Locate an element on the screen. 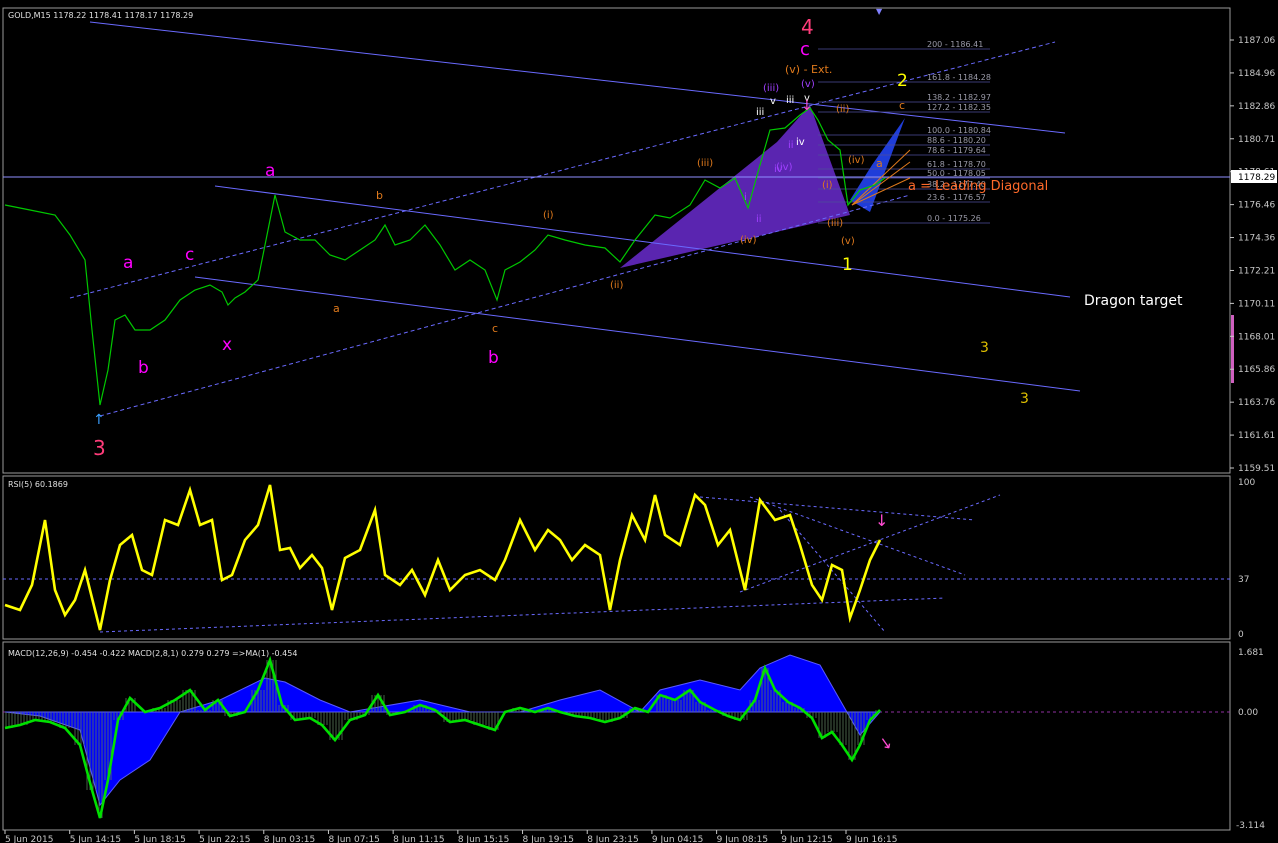 The width and height of the screenshot is (1278, 843). fib-level-label: 0.0 - 1175.26 is located at coordinates (954, 218).